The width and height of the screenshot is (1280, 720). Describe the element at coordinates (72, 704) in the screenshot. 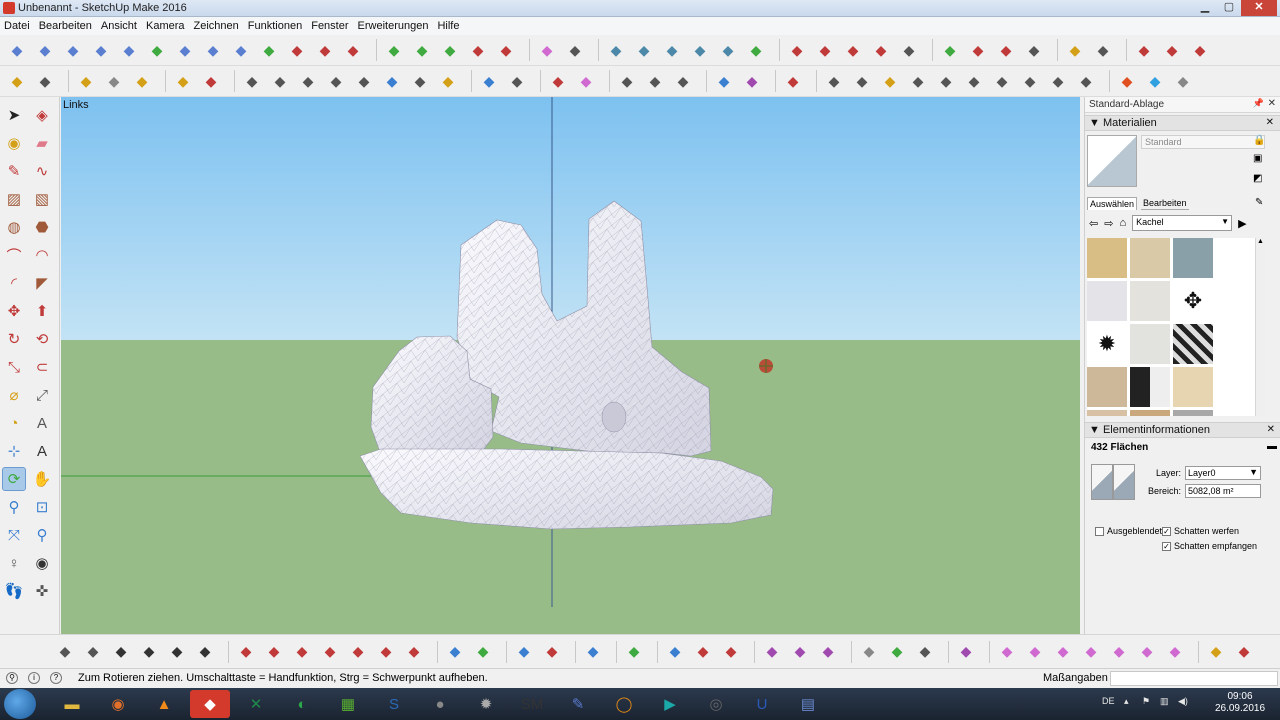

I see `folder-icon: ▬` at that location.